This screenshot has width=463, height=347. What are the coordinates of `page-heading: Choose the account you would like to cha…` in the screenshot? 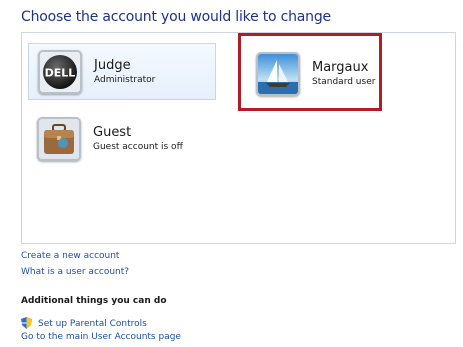 It's located at (176, 17).